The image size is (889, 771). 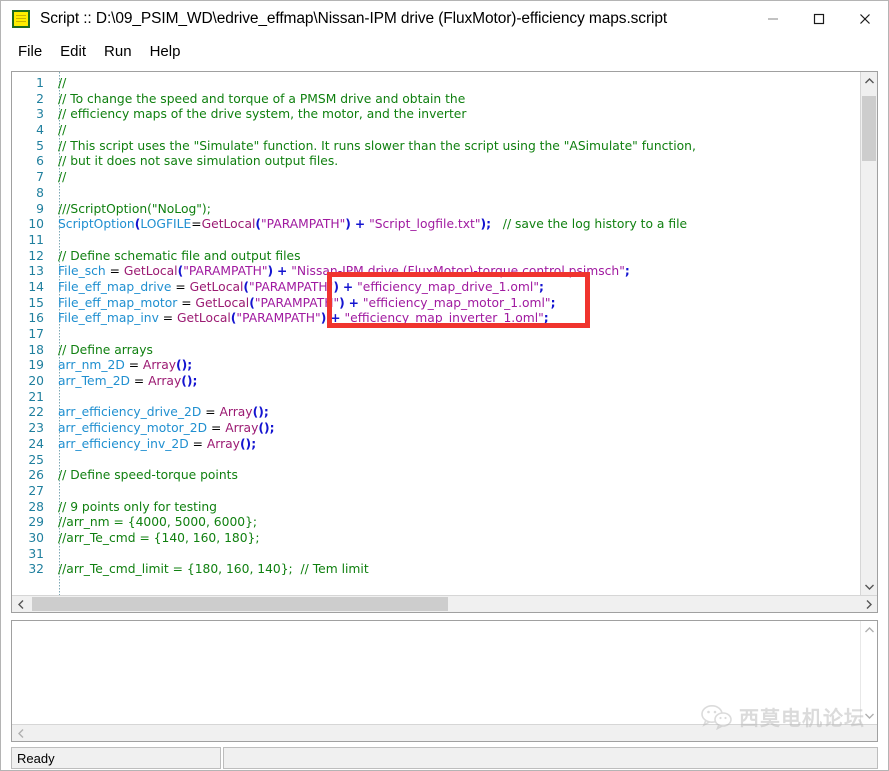 I want to click on line-number: 12, so click(x=36, y=255).